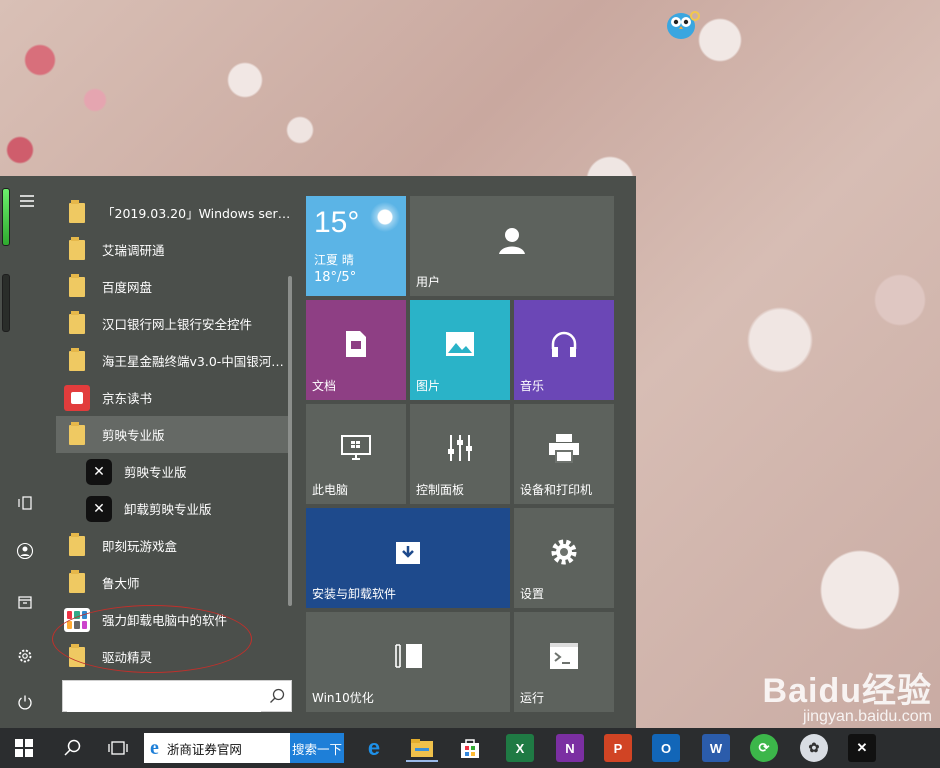  Describe the element at coordinates (164, 697) in the screenshot. I see `search-input` at that location.